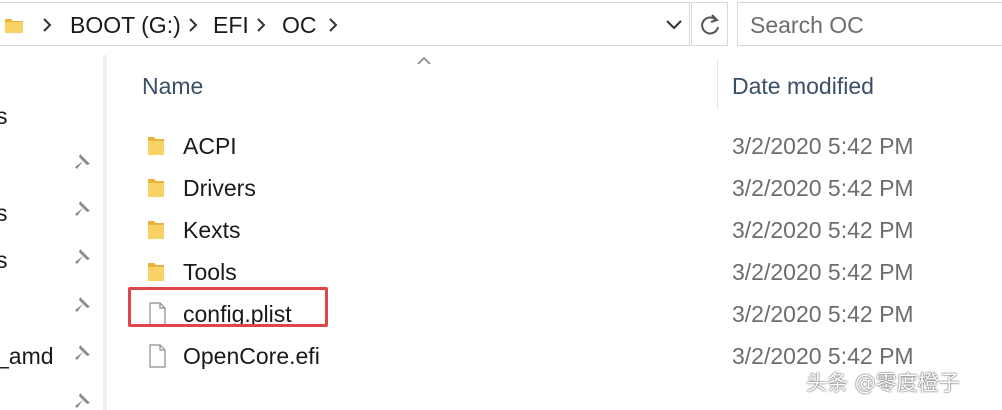 This screenshot has height=410, width=1002. Describe the element at coordinates (299, 25) in the screenshot. I see `breadcrumb-oc: OC` at that location.